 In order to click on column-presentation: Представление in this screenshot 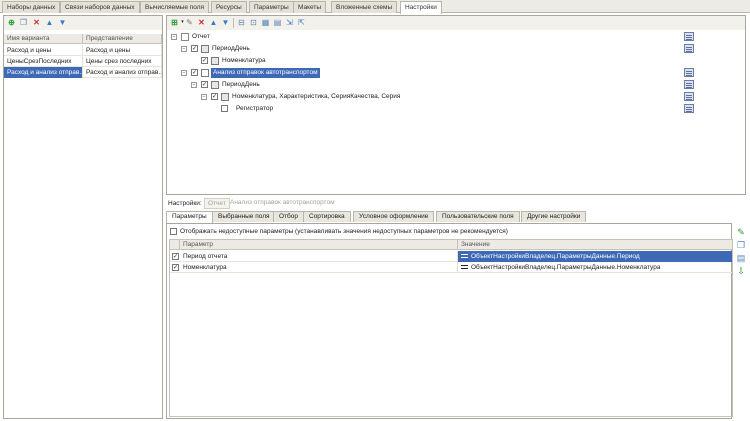, I will do `click(122, 39)`.